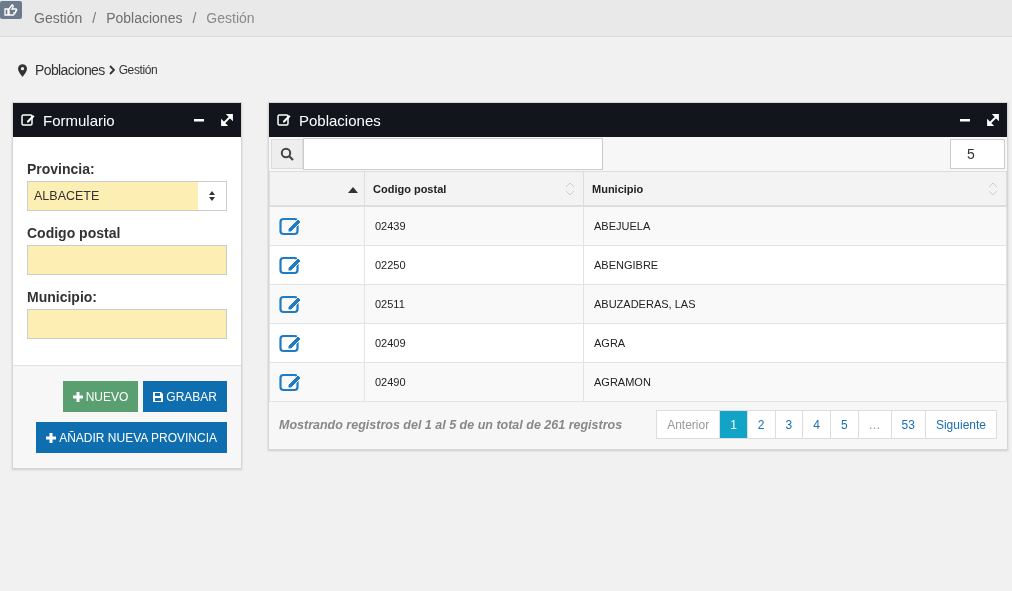 The image size is (1012, 591). I want to click on column-header: Municipio, so click(795, 188).